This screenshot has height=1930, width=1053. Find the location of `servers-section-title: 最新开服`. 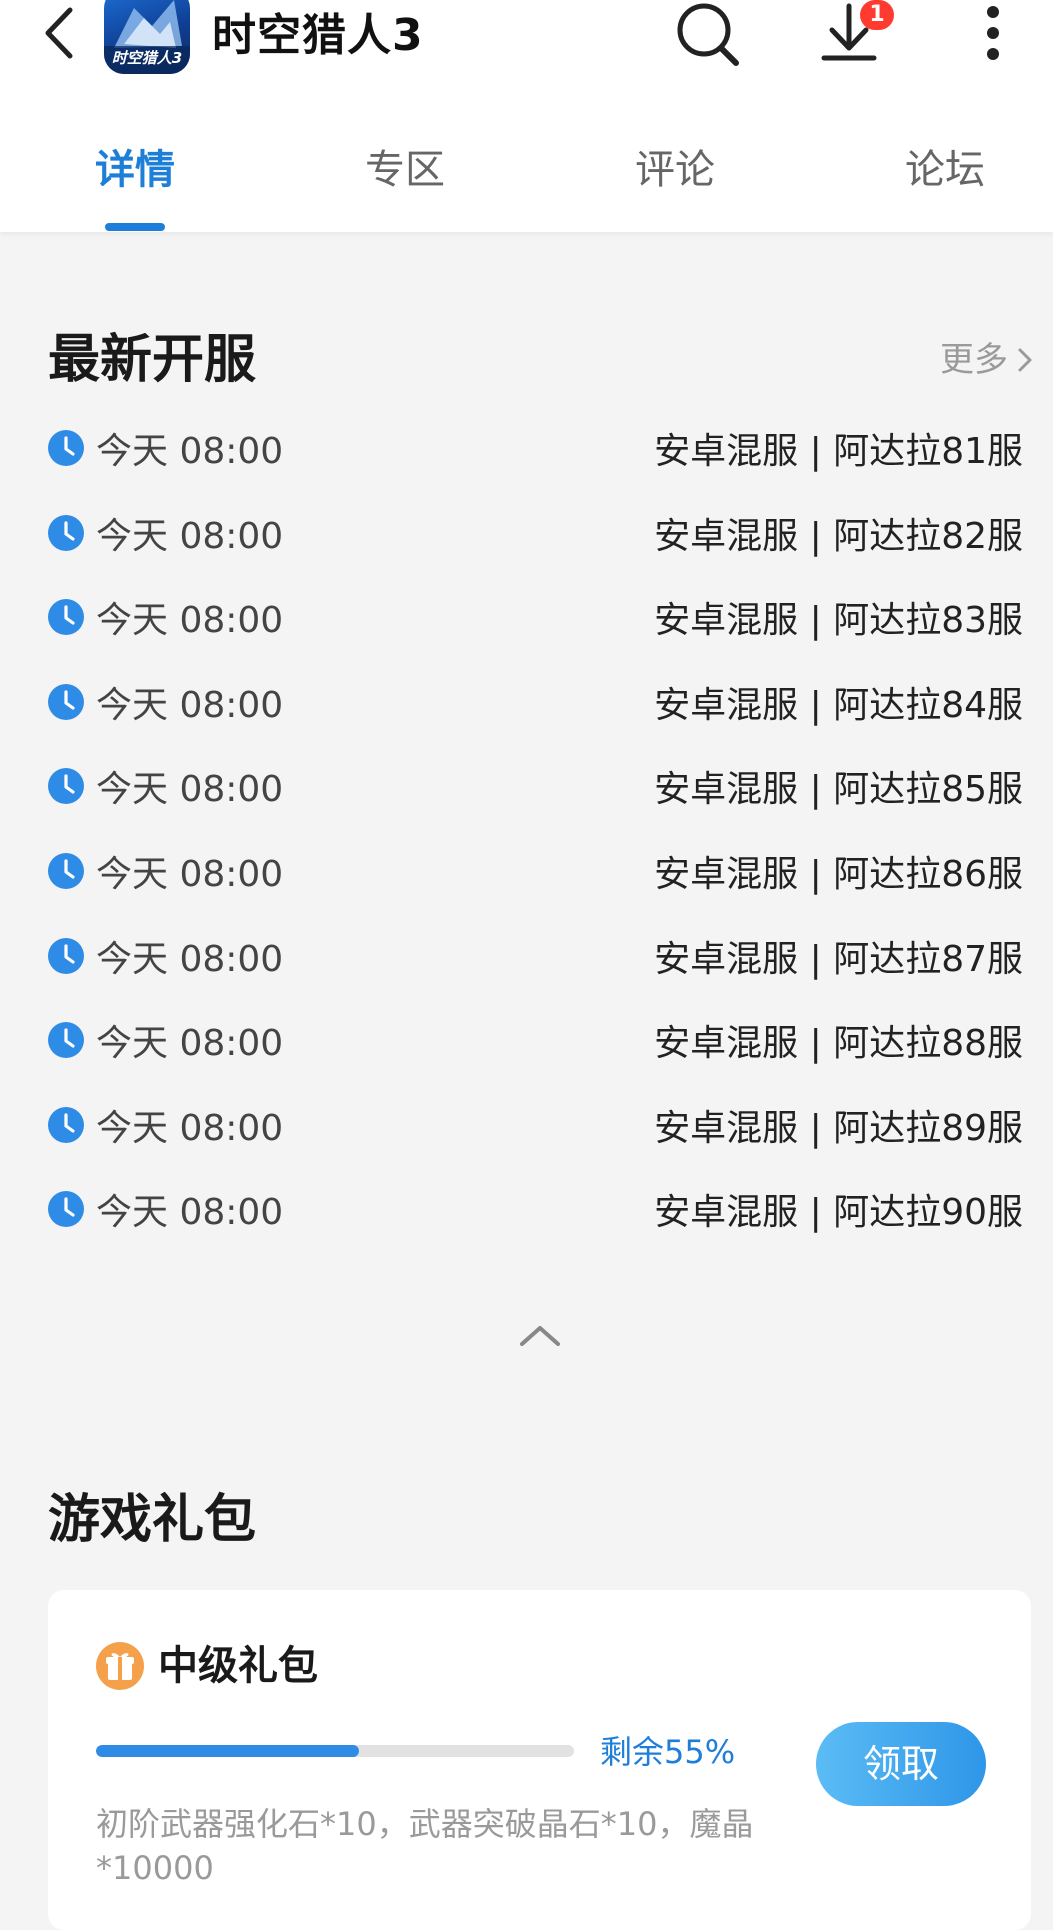

servers-section-title: 最新开服 is located at coordinates (152, 360).